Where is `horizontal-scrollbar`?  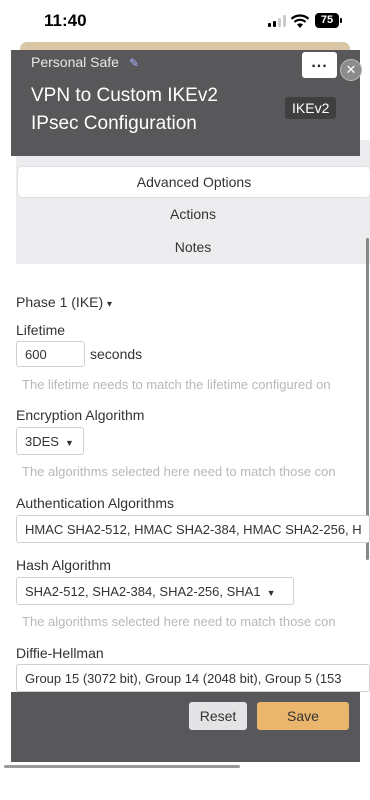 horizontal-scrollbar is located at coordinates (122, 766).